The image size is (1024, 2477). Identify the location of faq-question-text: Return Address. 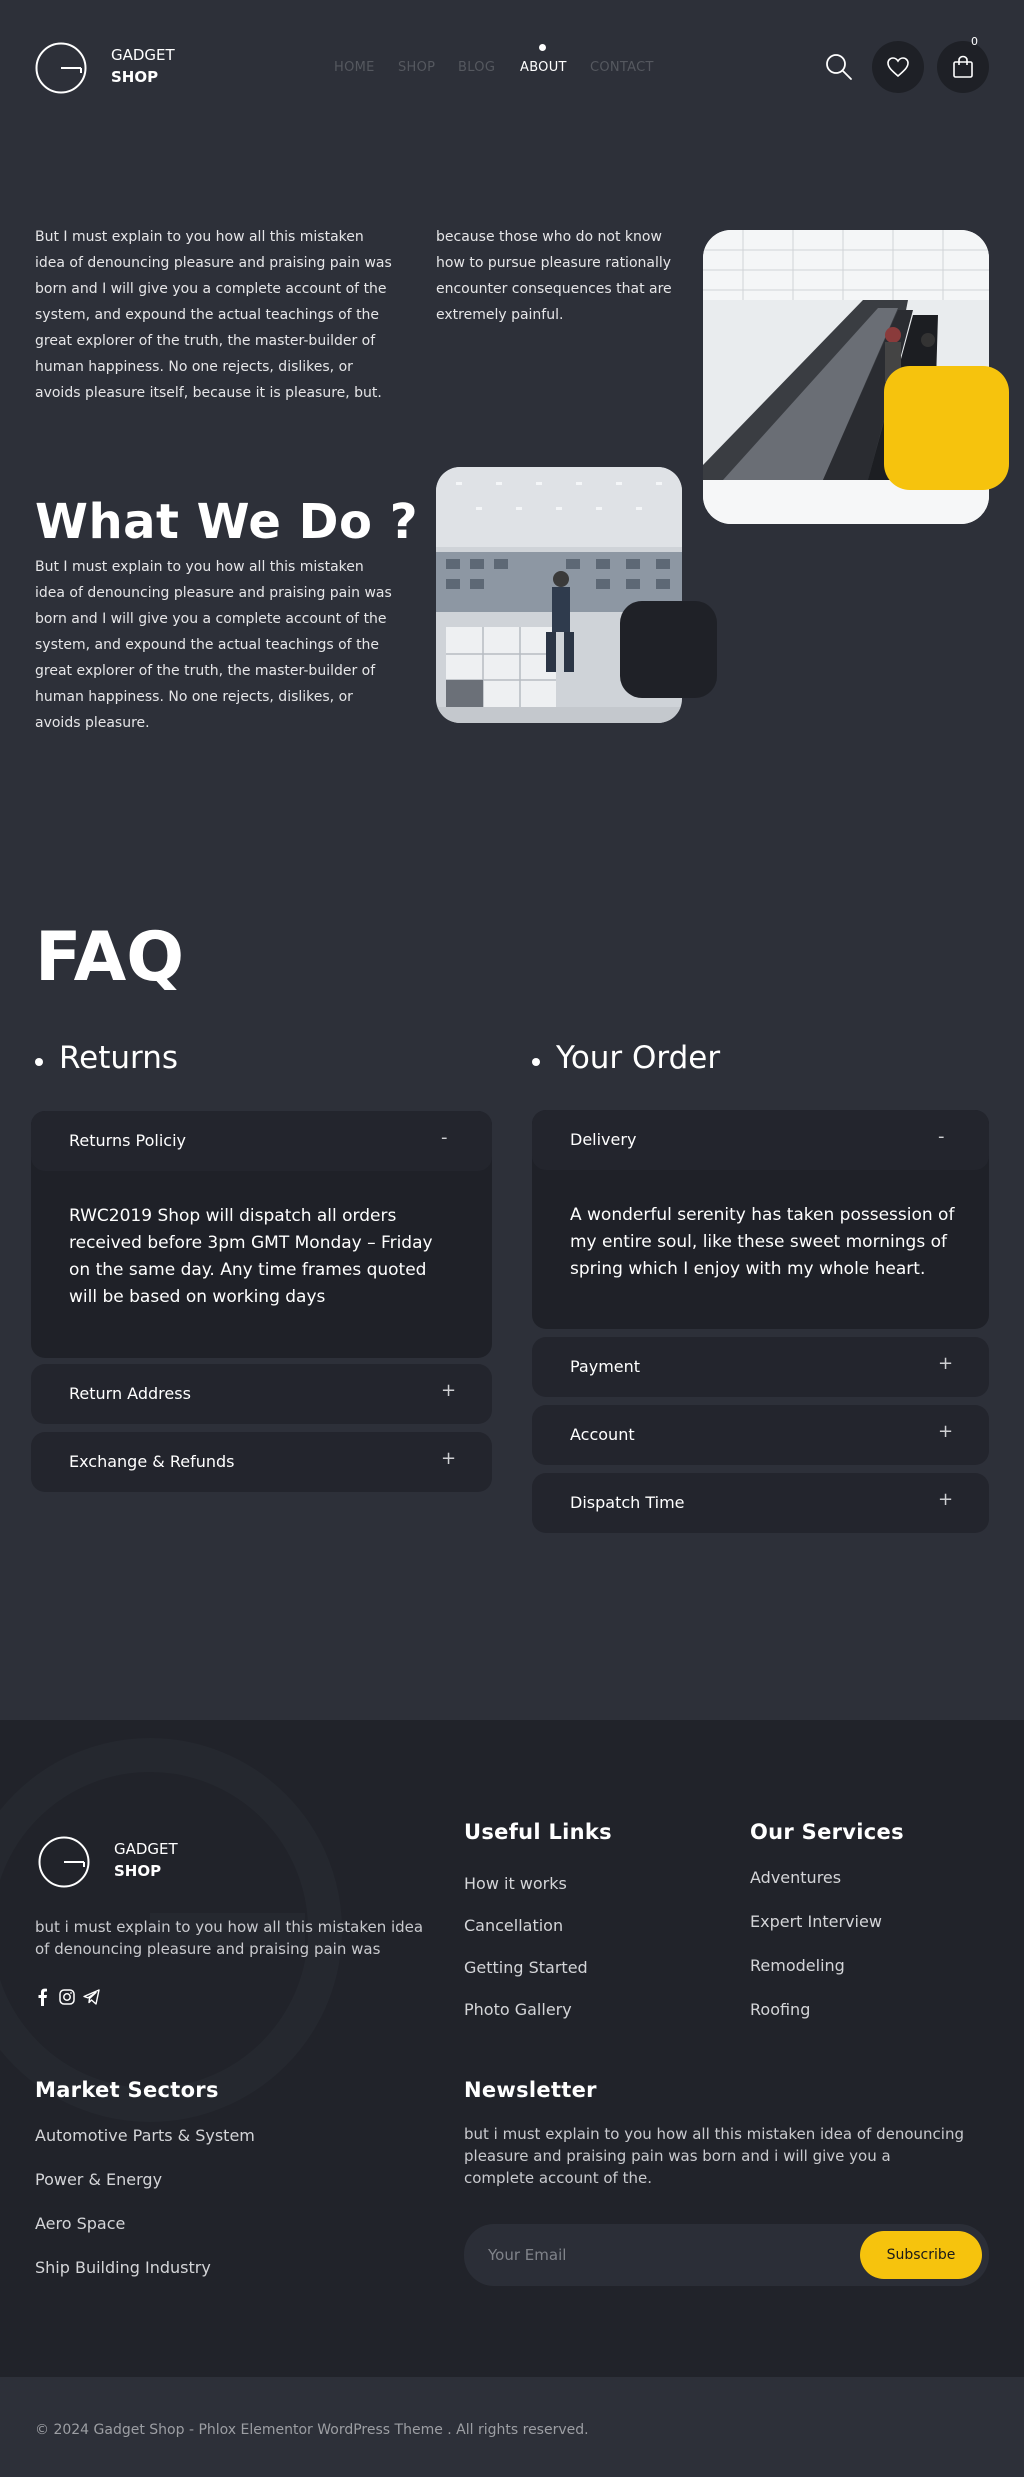
(130, 1393).